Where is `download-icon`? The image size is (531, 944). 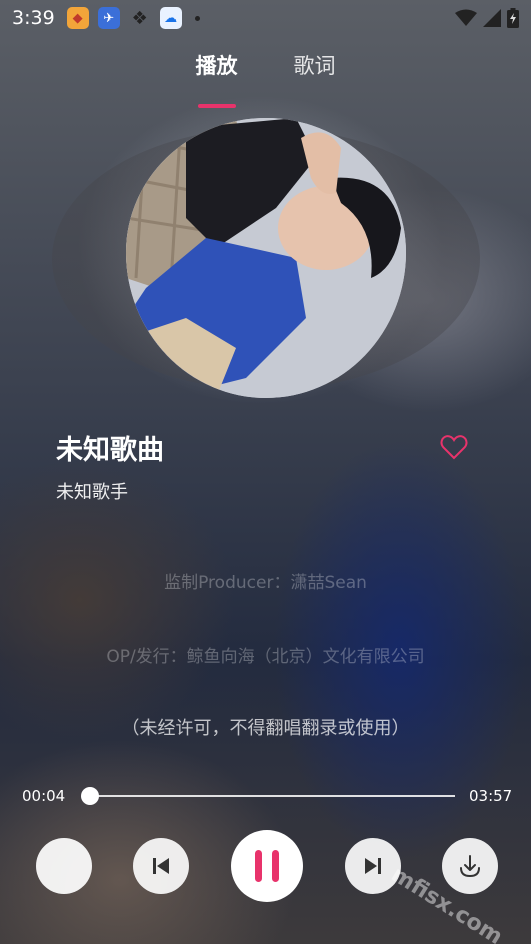 download-icon is located at coordinates (470, 866).